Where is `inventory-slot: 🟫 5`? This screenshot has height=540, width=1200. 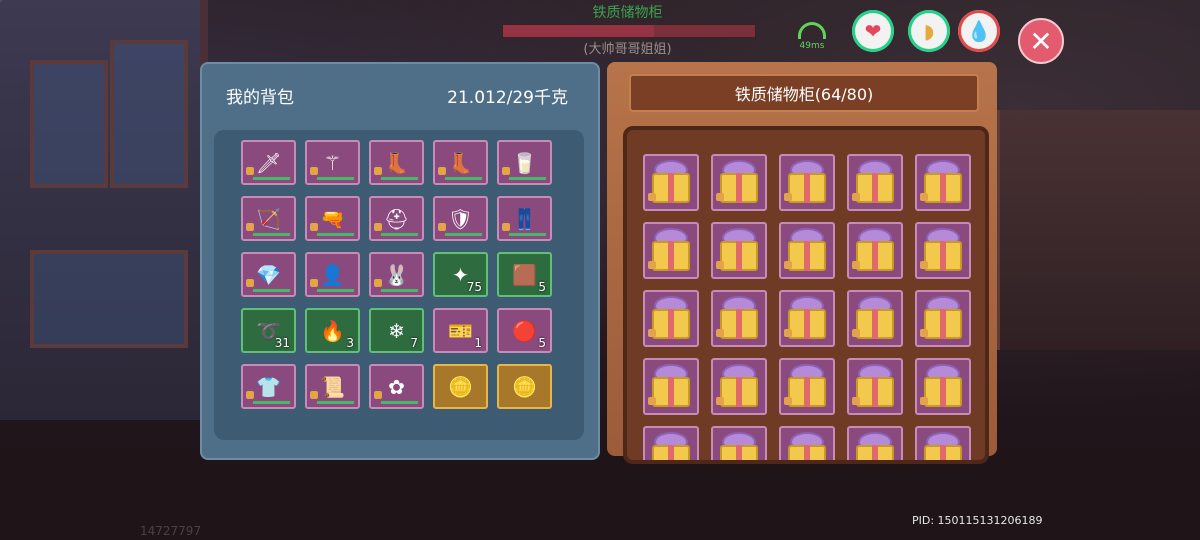 inventory-slot: 🟫 5 is located at coordinates (524, 274).